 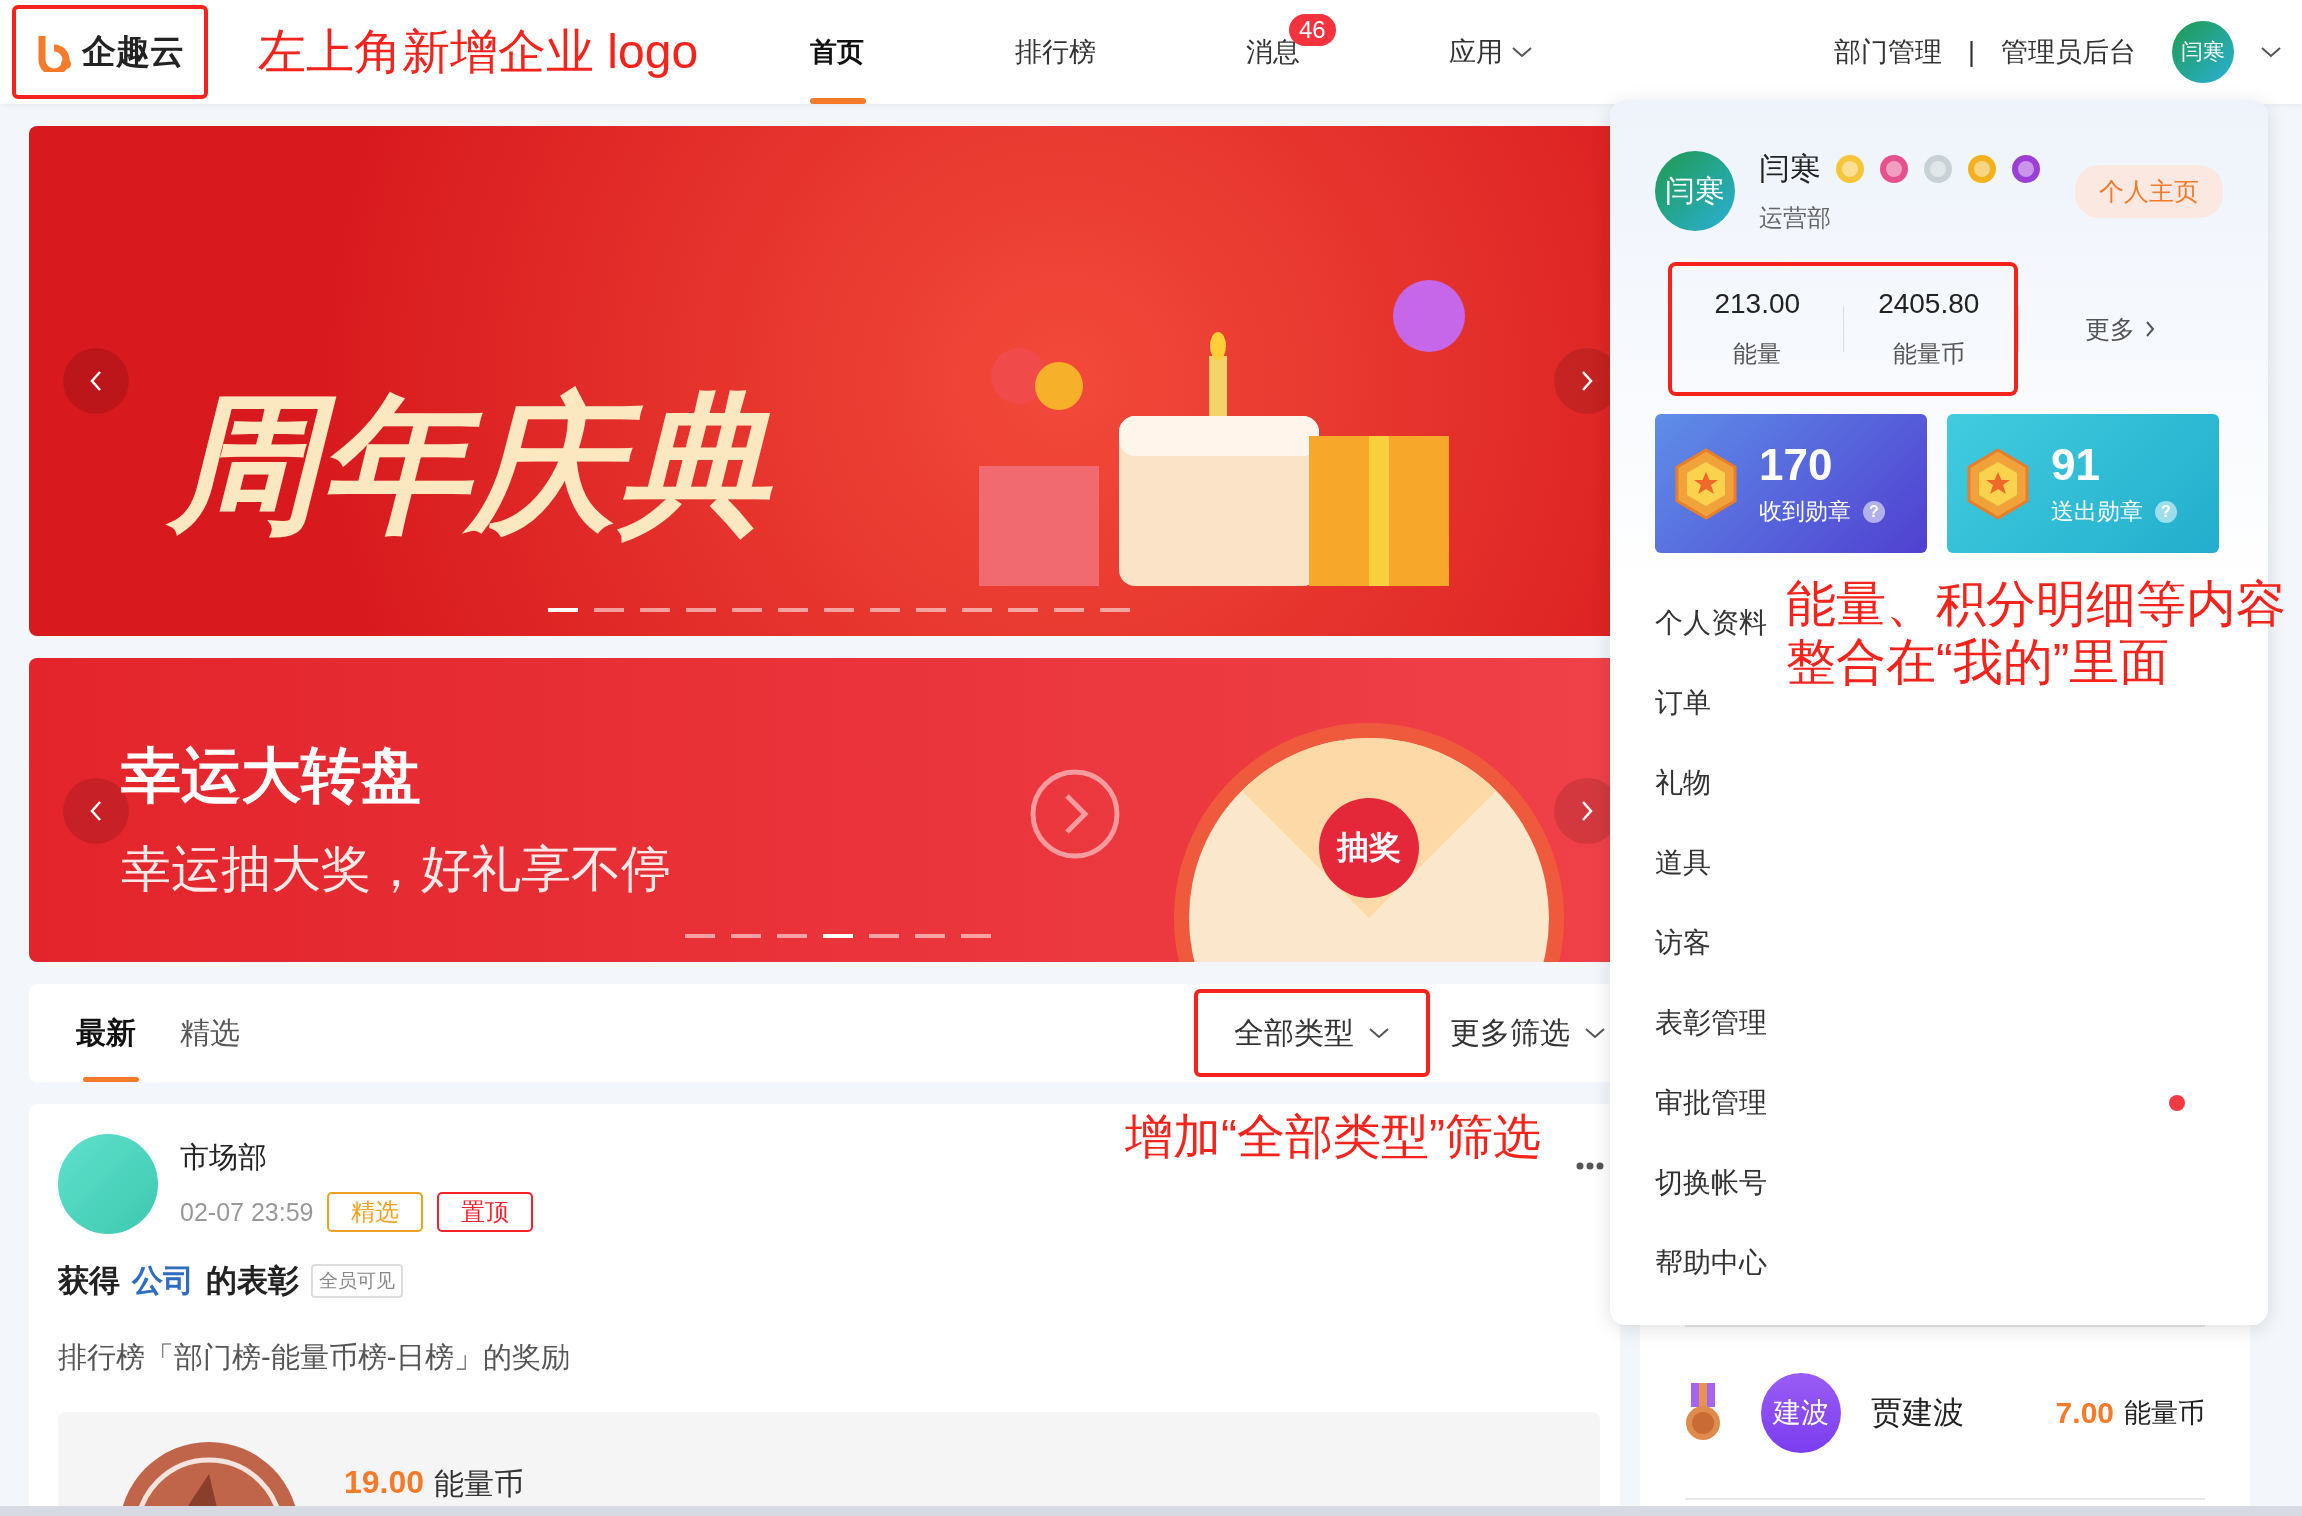 I want to click on stat-value: 2405.80, so click(x=1929, y=304).